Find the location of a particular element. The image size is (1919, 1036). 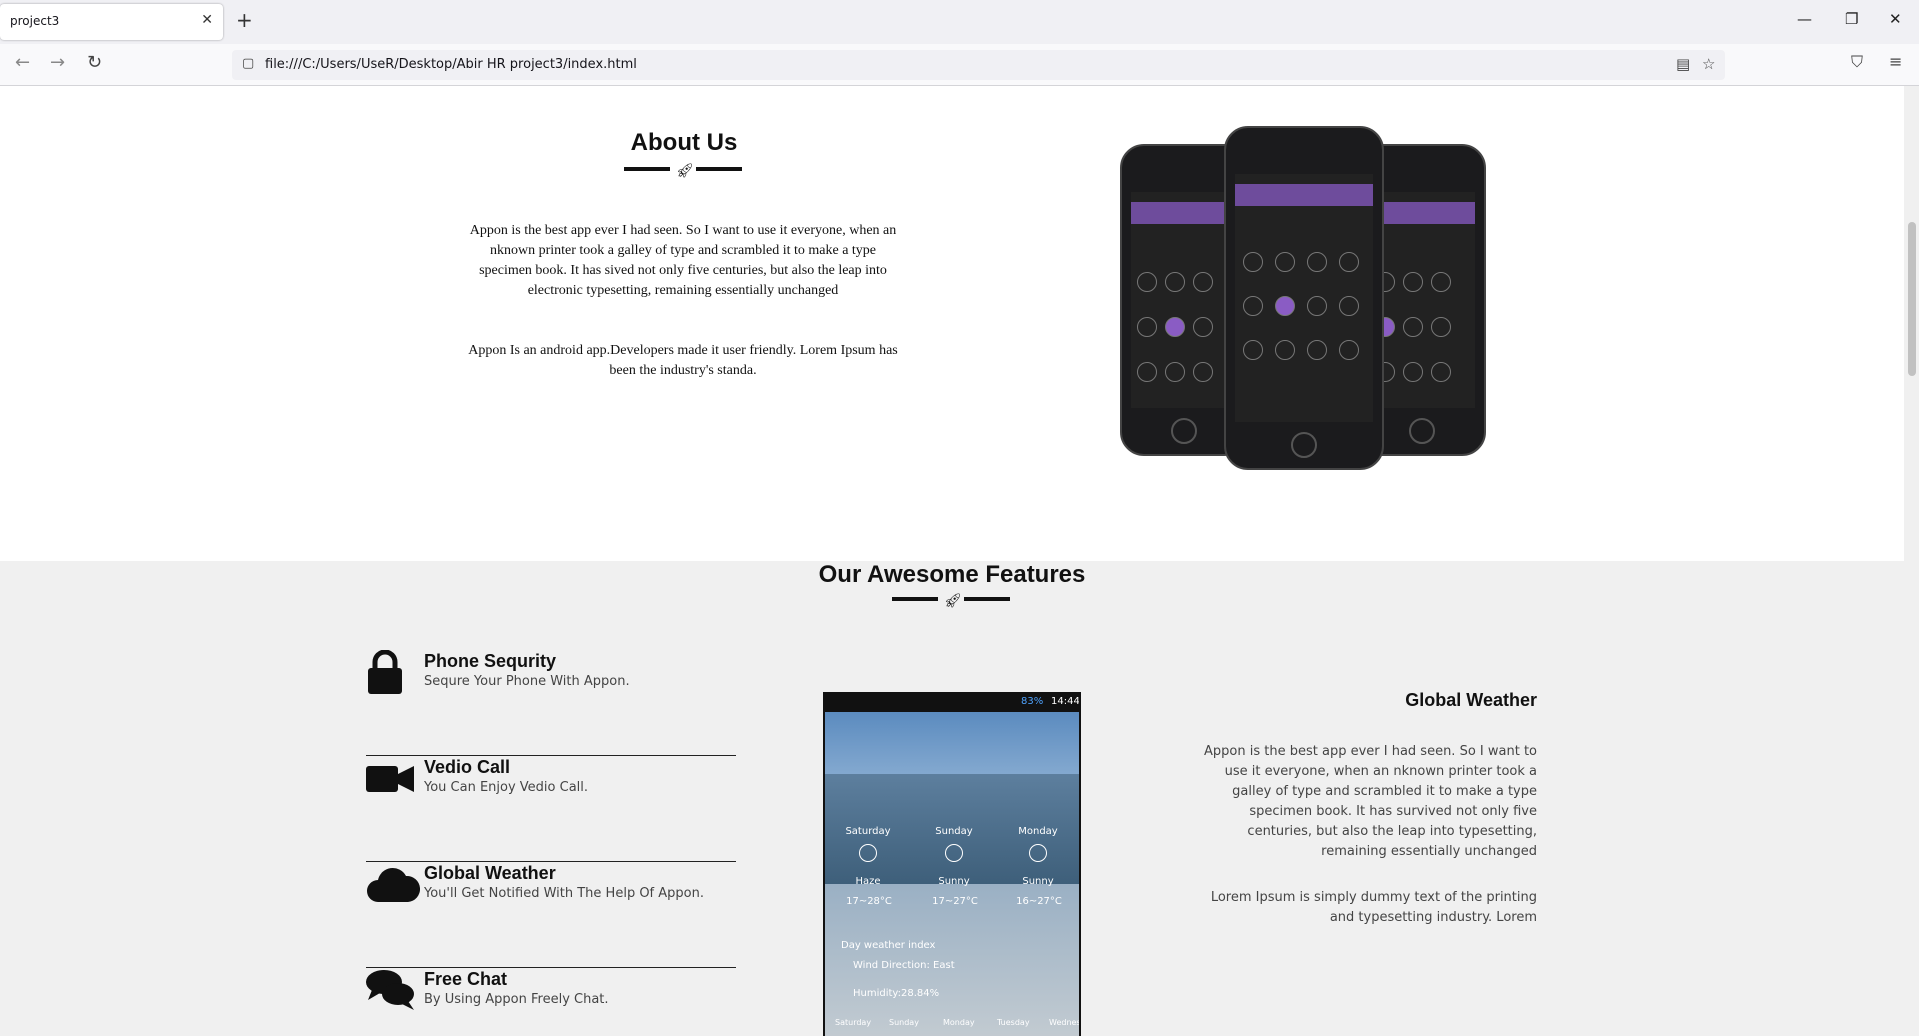

lock-icon is located at coordinates (386, 671).